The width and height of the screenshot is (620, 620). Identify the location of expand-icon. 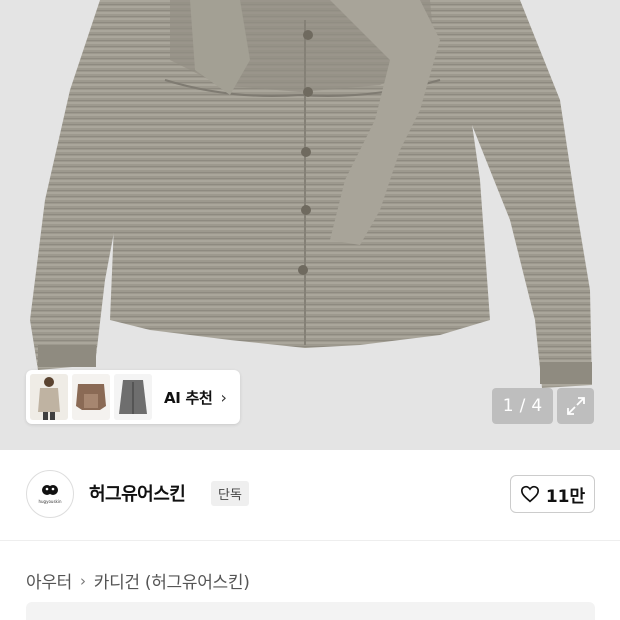
(575, 406).